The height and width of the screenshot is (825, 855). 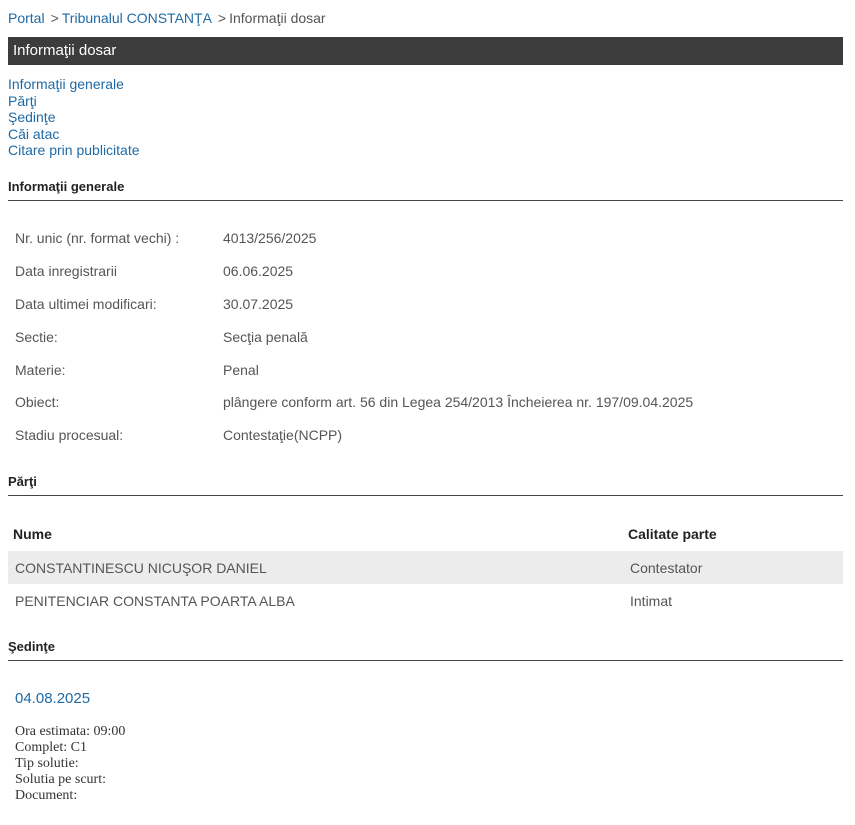 I want to click on section-heading-sedinte: Şedinţe, so click(x=425, y=650).